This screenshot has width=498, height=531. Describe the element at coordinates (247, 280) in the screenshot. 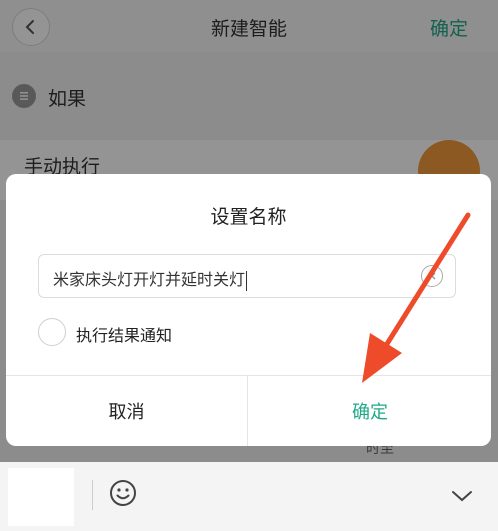

I see `text-caret` at that location.